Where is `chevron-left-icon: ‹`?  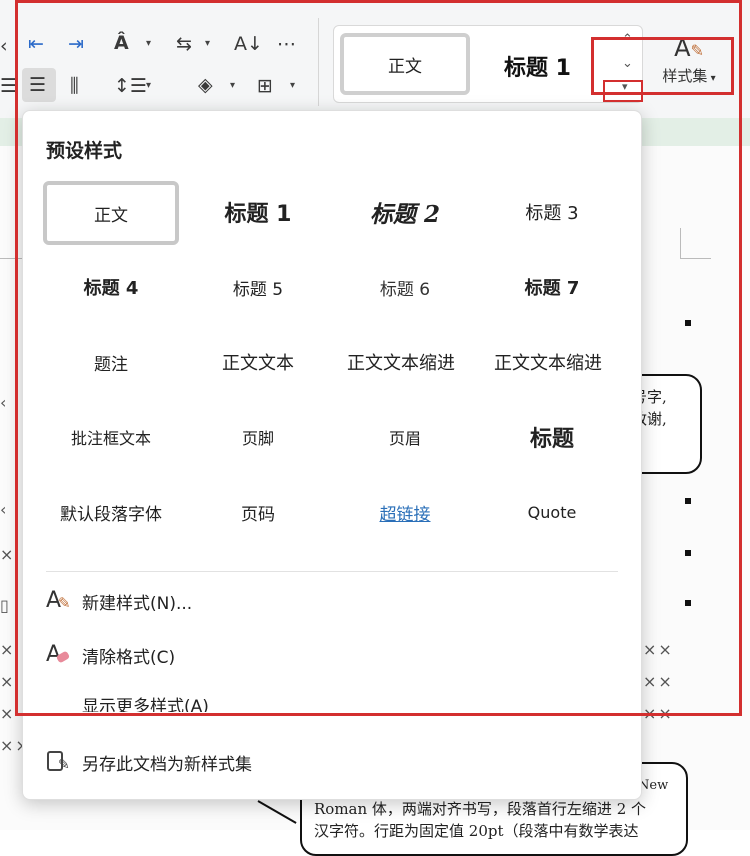 chevron-left-icon: ‹ is located at coordinates (4, 46).